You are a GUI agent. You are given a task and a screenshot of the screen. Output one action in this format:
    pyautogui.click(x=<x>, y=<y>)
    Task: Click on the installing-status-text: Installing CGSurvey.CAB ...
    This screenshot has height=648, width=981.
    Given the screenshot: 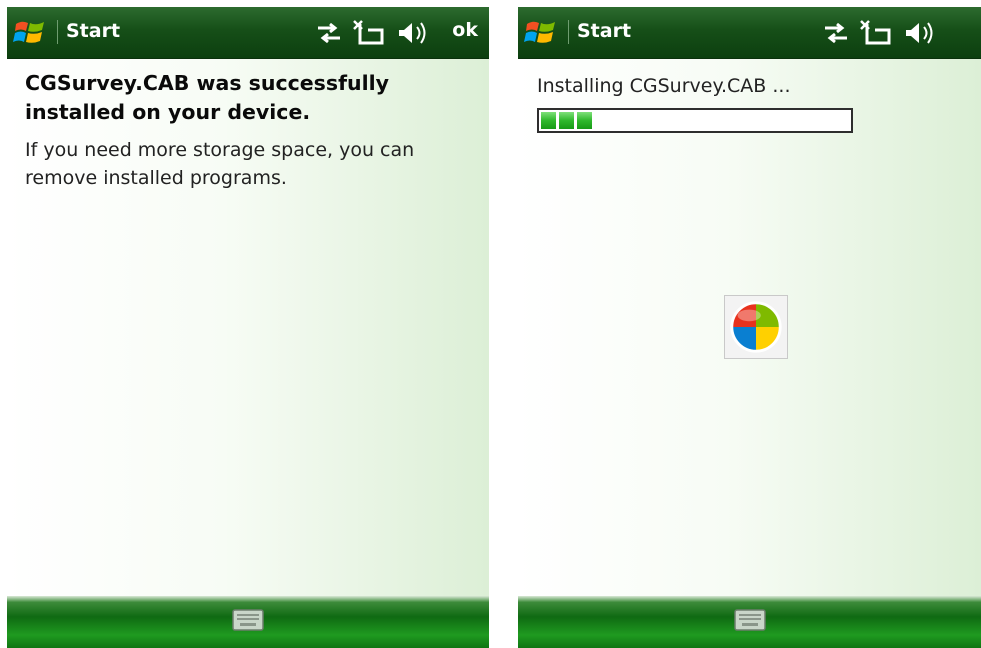 What is the action you would take?
    pyautogui.click(x=664, y=86)
    